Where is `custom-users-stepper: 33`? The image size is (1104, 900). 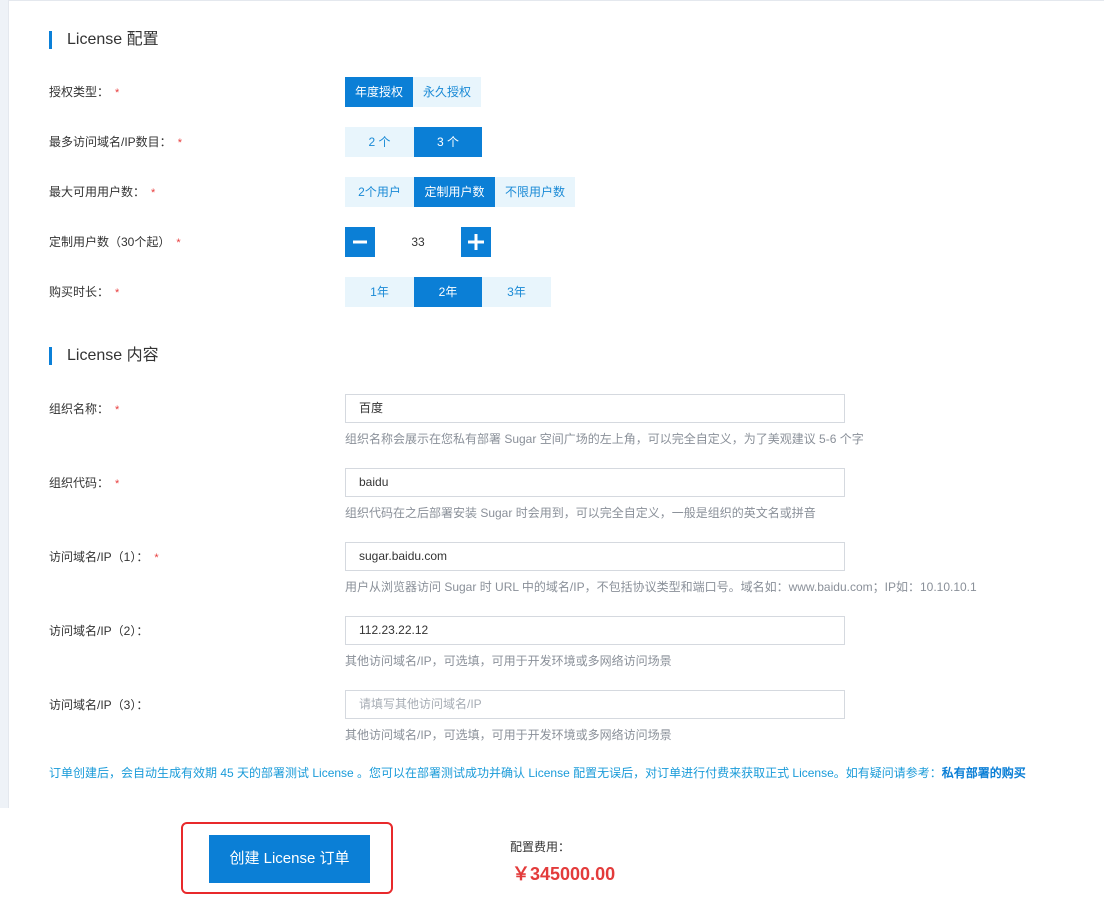 custom-users-stepper: 33 is located at coordinates (418, 242).